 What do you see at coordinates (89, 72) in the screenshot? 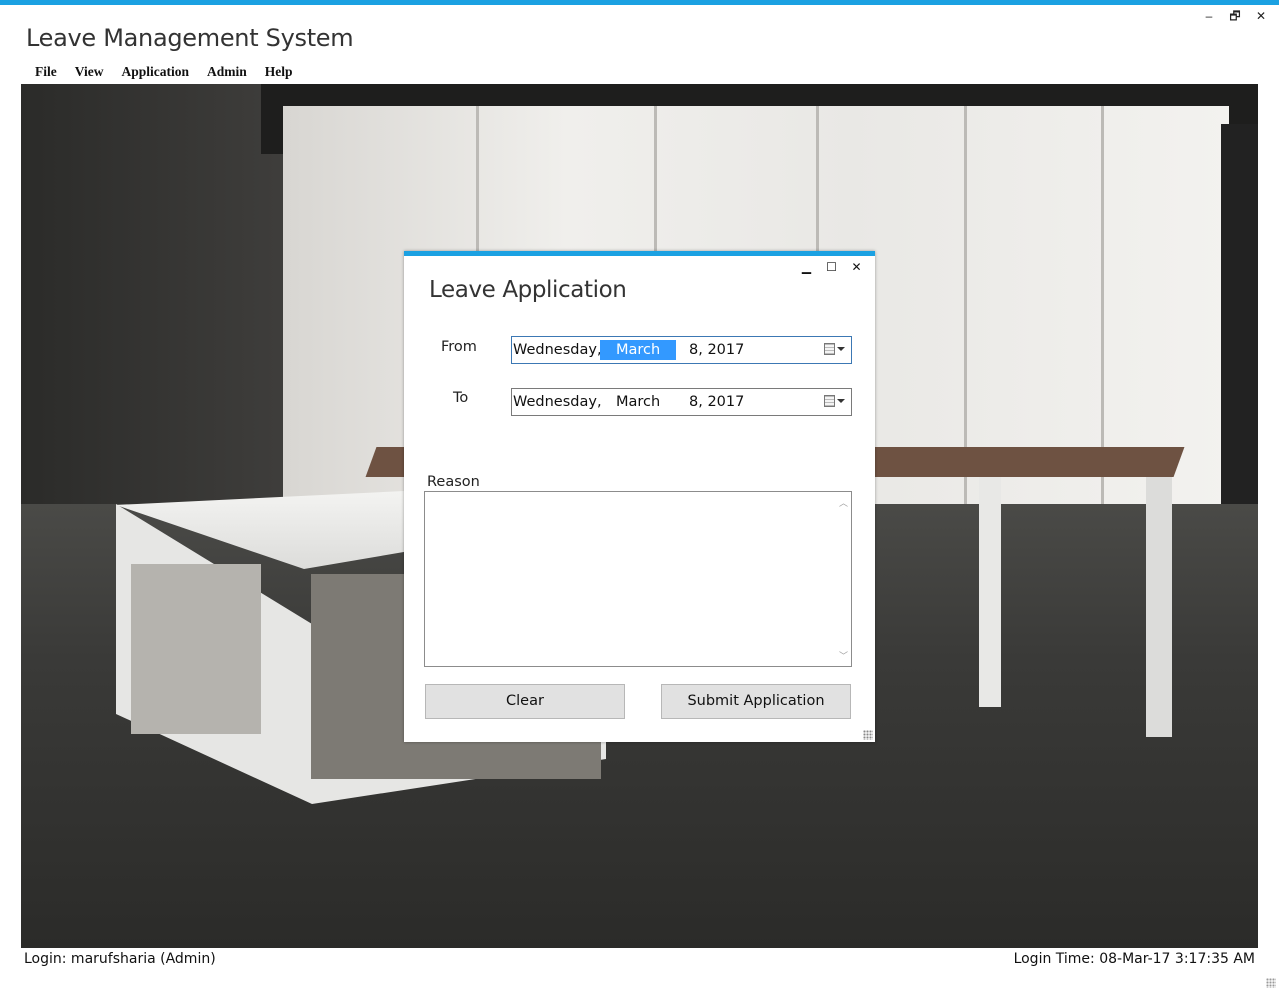
I see `menu-view: View` at bounding box center [89, 72].